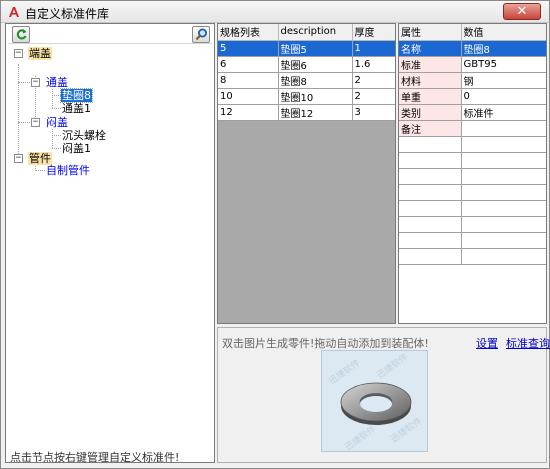 This screenshot has height=469, width=550. What do you see at coordinates (376, 403) in the screenshot?
I see `washer-model-icon` at bounding box center [376, 403].